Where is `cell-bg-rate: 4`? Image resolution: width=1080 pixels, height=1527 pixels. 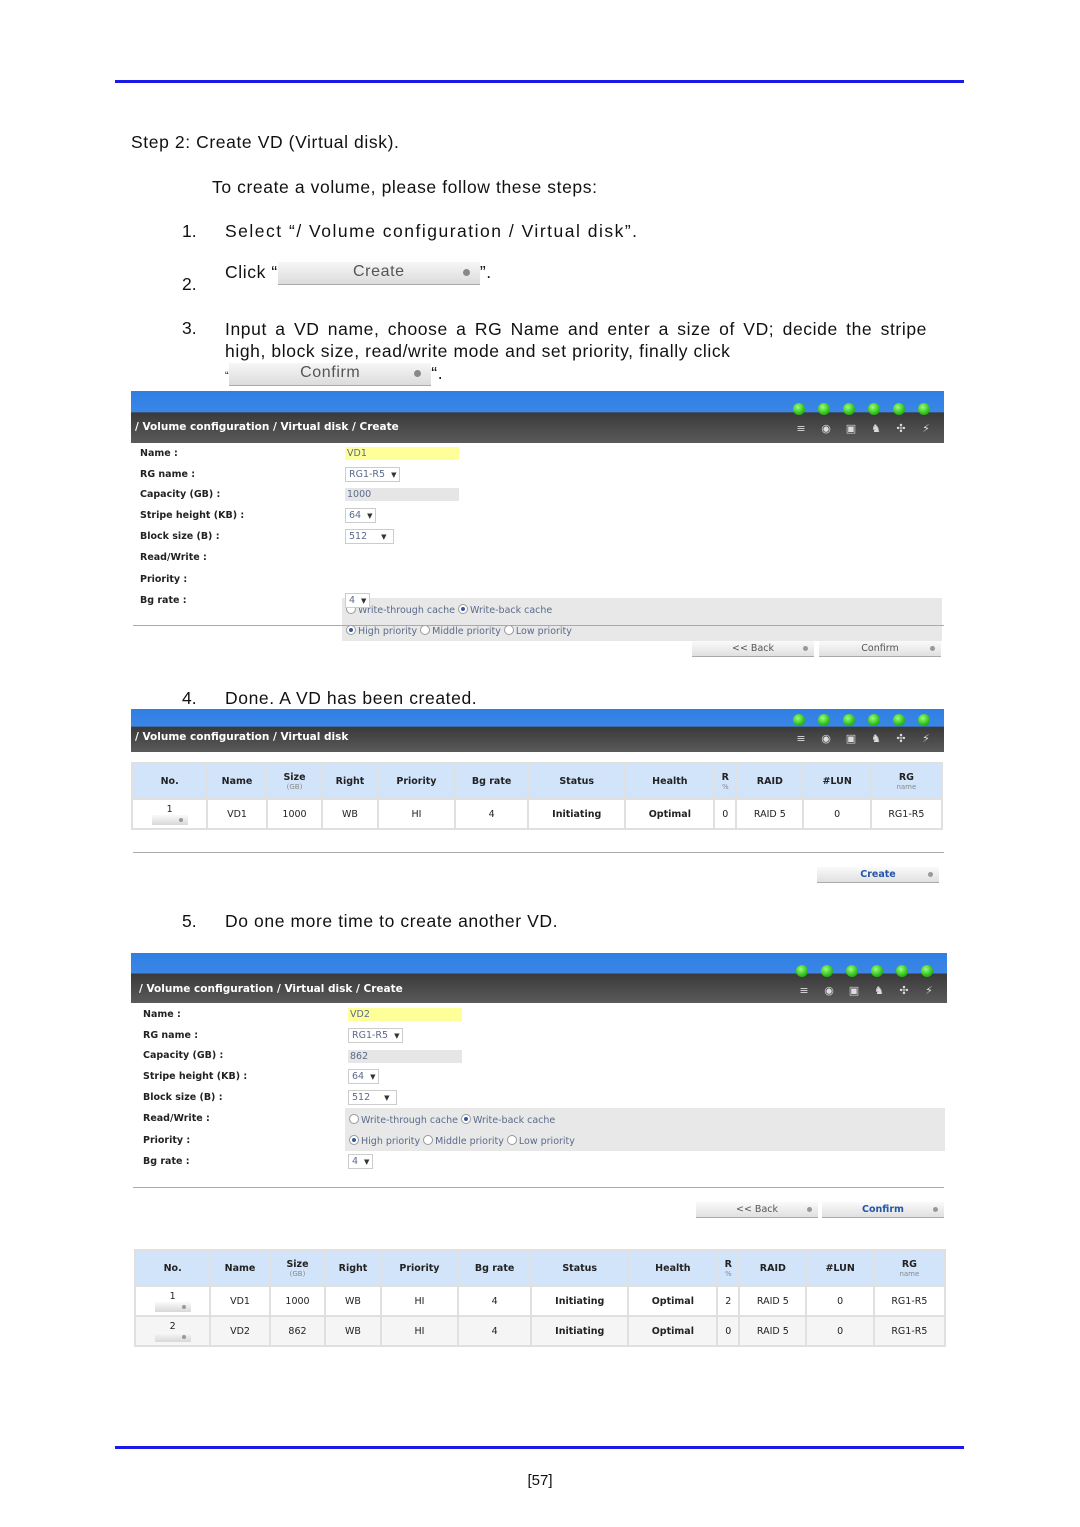
cell-bg-rate: 4 is located at coordinates (495, 1331).